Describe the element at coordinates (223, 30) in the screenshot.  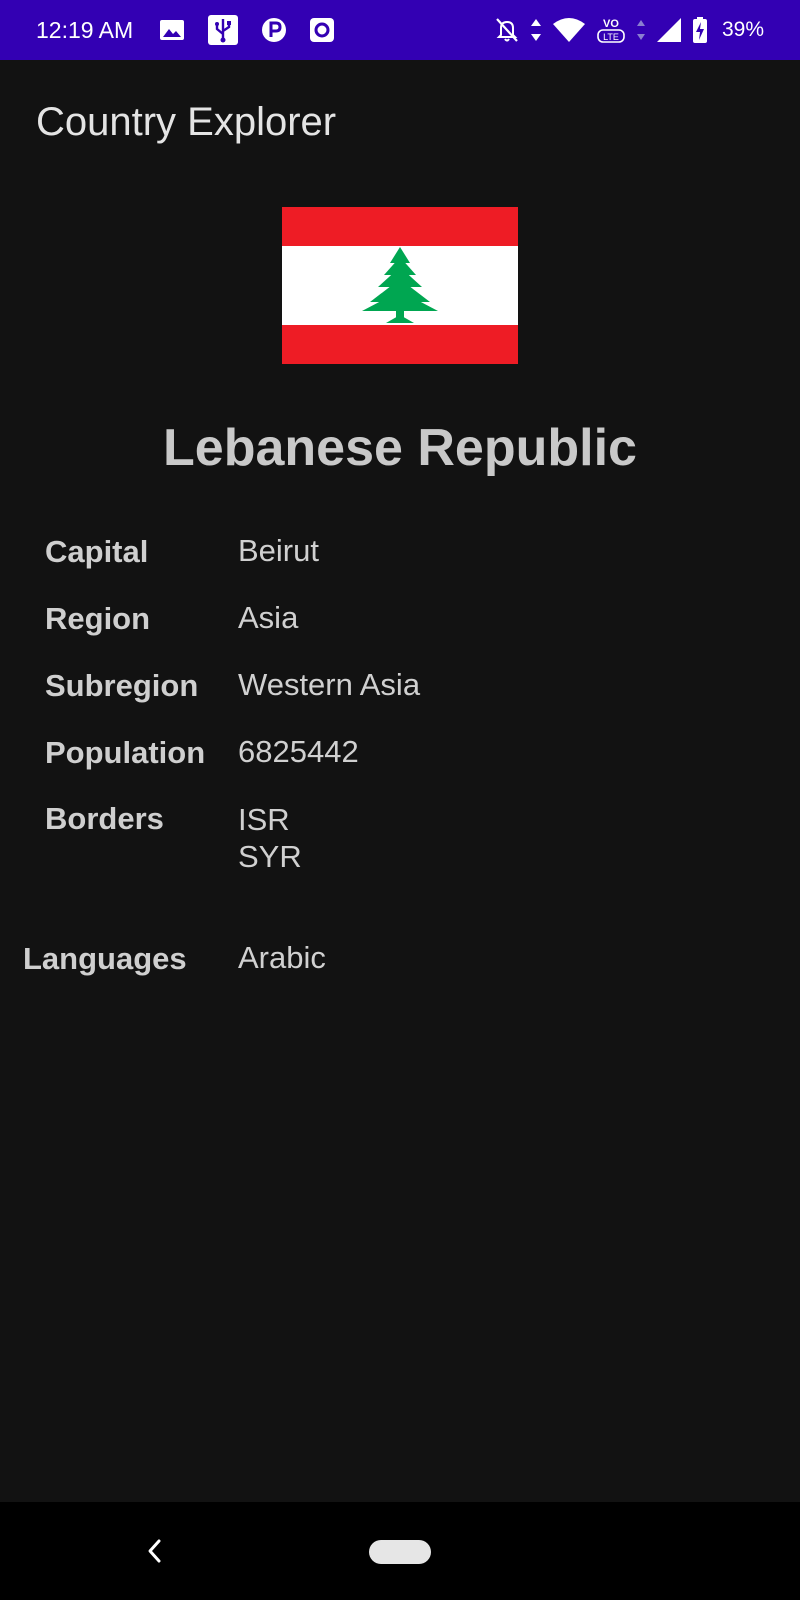
I see `usb-icon` at that location.